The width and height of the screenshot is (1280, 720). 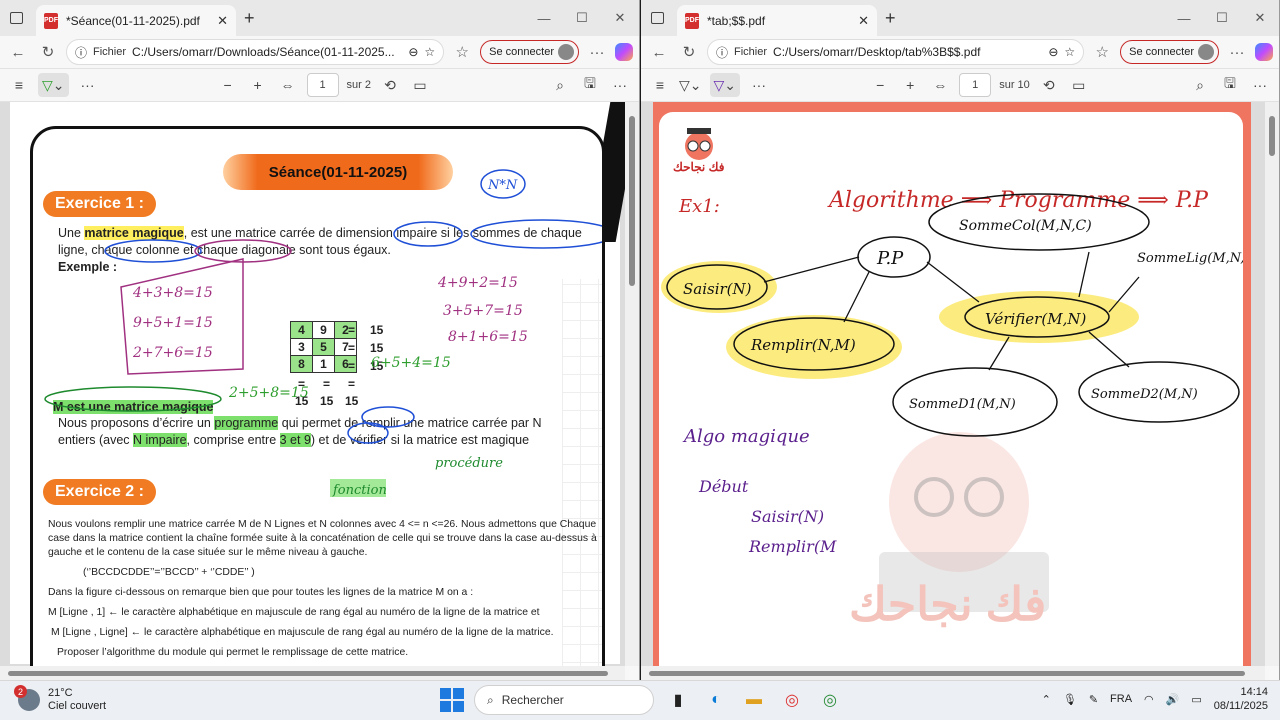 I want to click on taskbar-center: ⌕ Rechercher ▮ ◐ ▬ ◎ ◎, so click(x=642, y=700).